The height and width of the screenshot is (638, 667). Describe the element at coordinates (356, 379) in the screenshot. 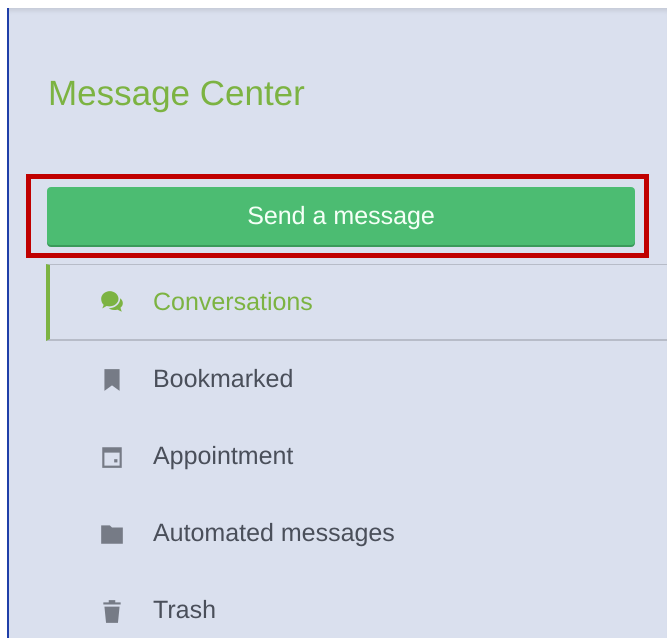

I see `nav-item: Bookmarked` at that location.